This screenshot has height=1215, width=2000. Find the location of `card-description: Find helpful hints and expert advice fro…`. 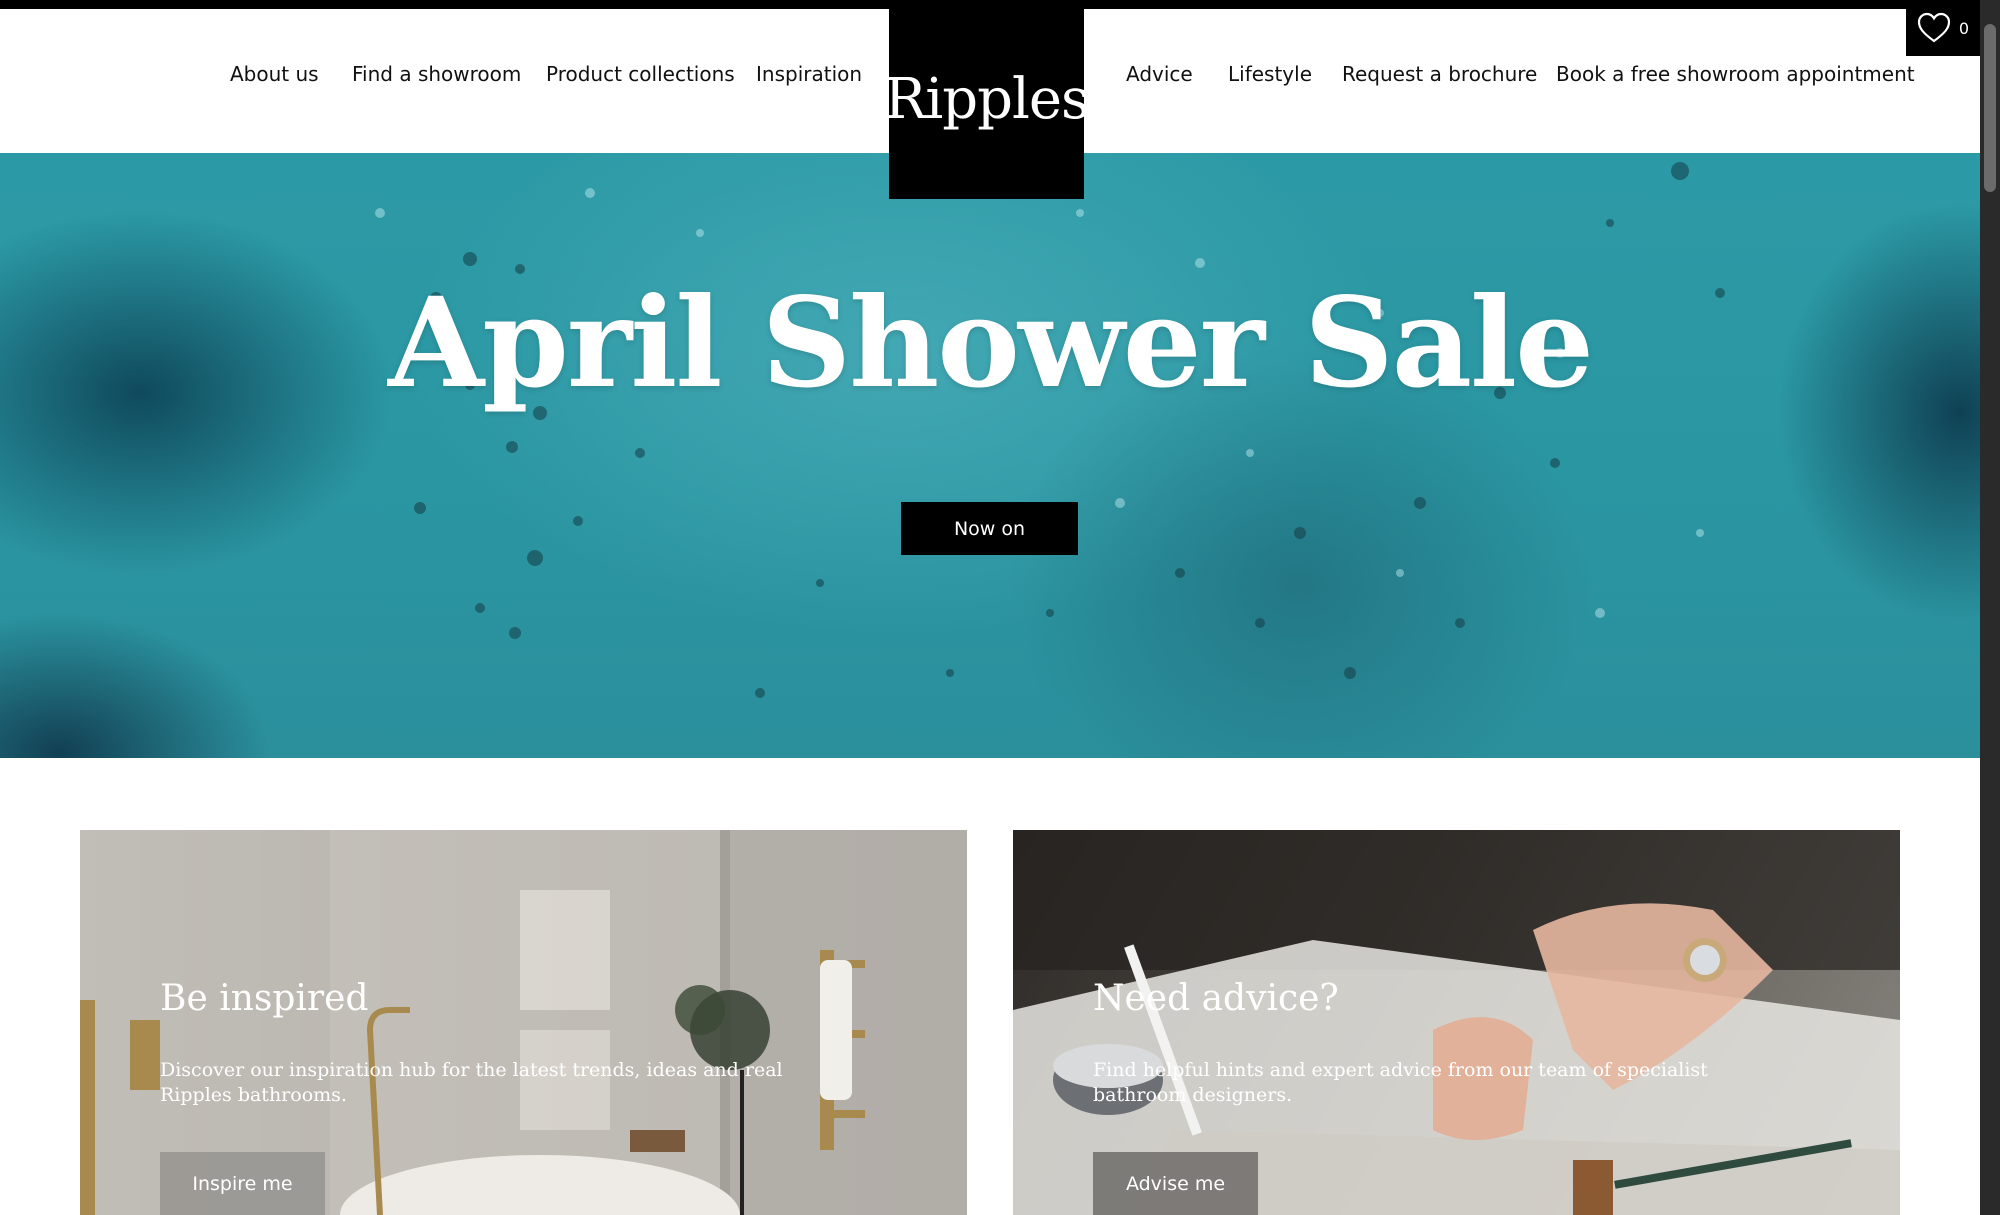

card-description: Find helpful hints and expert advice fro… is located at coordinates (1400, 1082).